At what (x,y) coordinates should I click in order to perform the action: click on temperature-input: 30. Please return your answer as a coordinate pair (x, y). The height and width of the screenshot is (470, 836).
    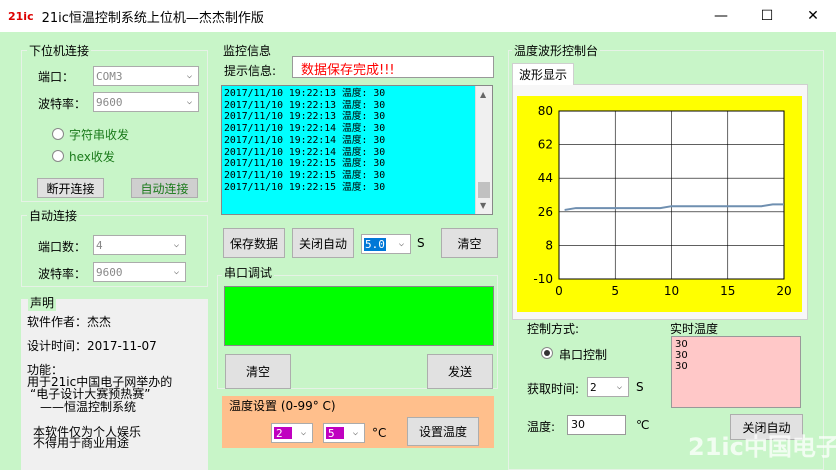
    Looking at the image, I should click on (596, 425).